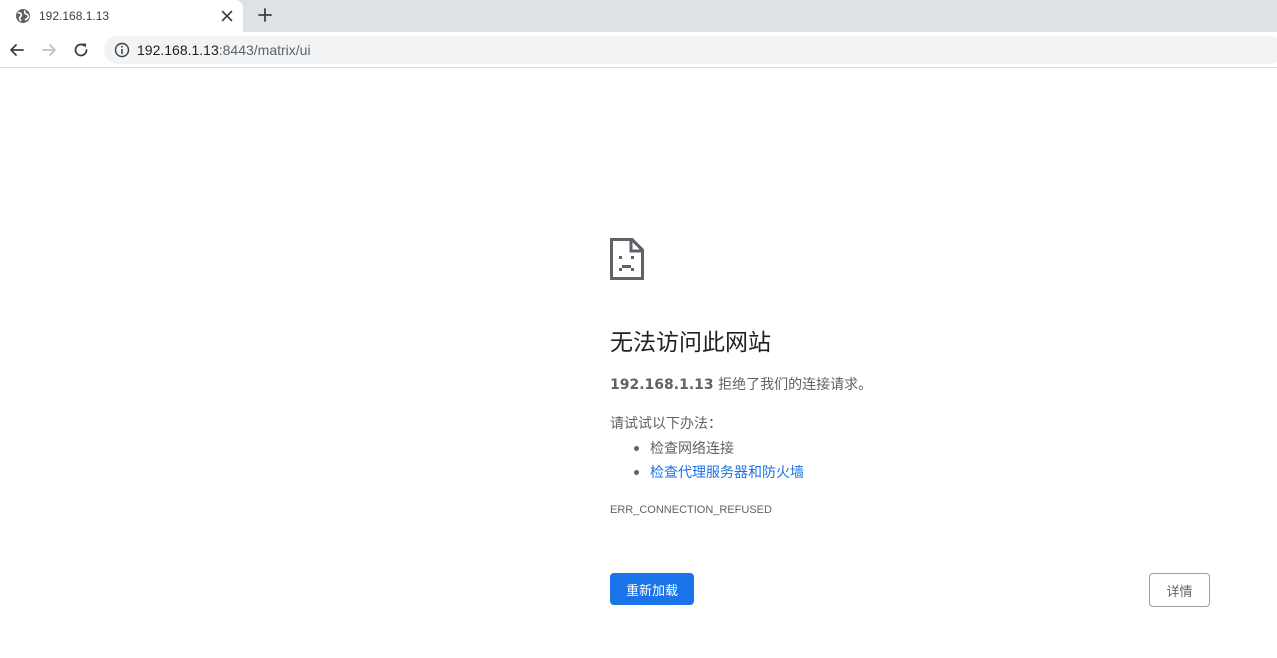  What do you see at coordinates (227, 16) in the screenshot?
I see `close-icon` at bounding box center [227, 16].